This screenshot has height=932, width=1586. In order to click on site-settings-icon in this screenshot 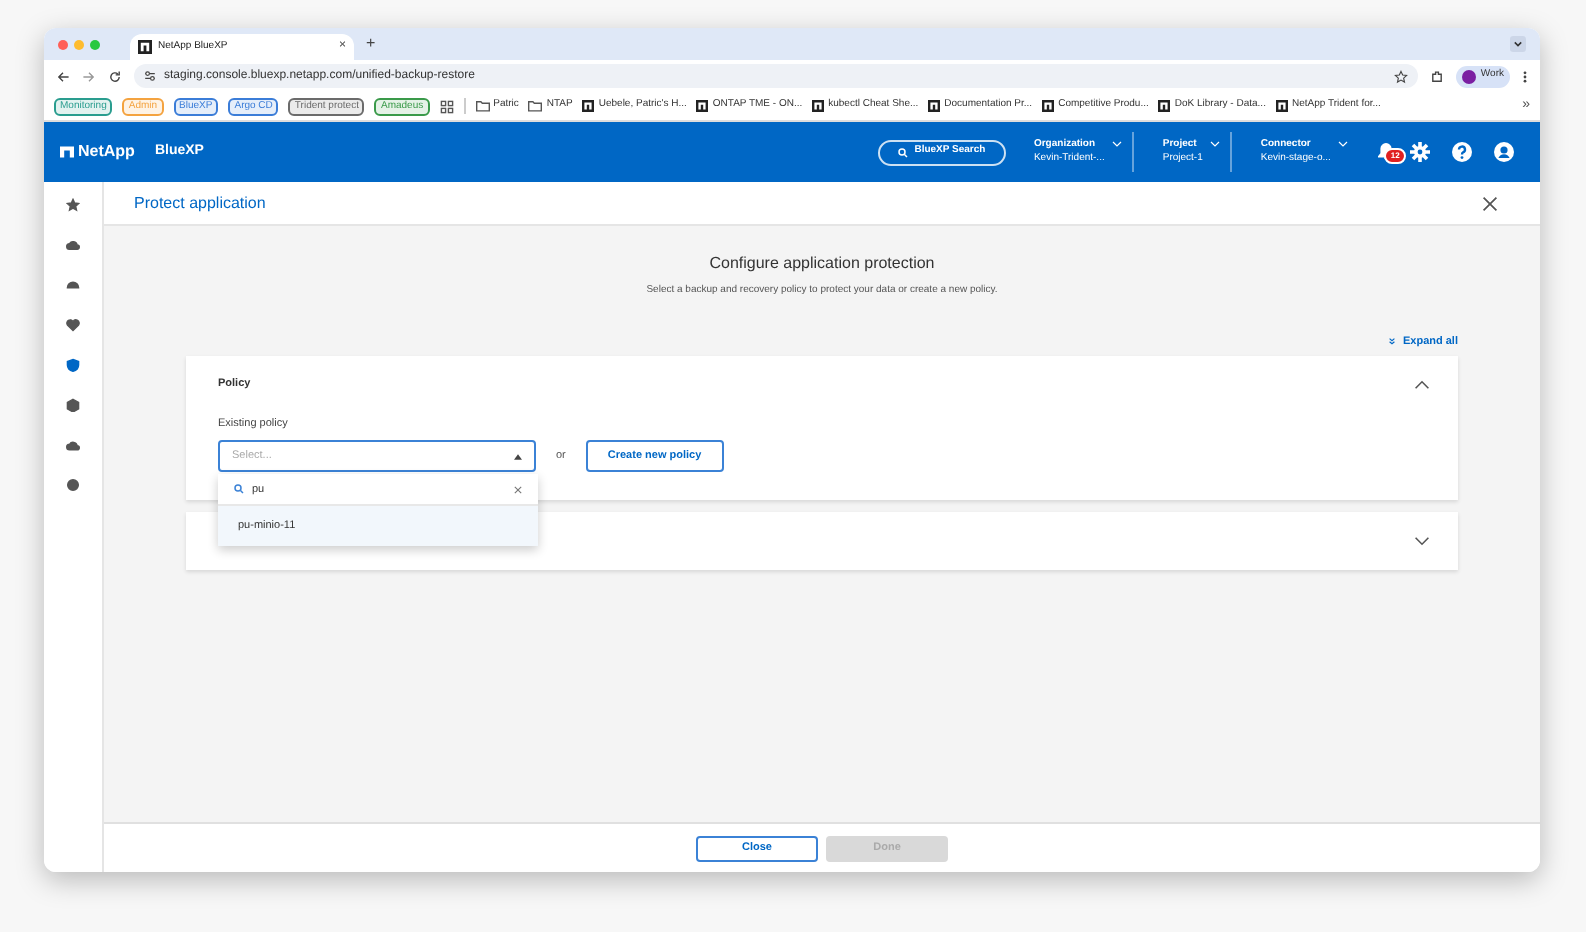, I will do `click(150, 76)`.